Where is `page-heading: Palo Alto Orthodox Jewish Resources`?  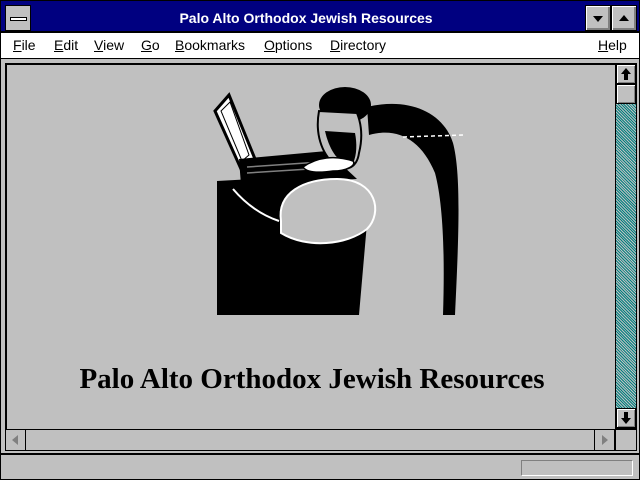
page-heading: Palo Alto Orthodox Jewish Resources is located at coordinates (312, 379).